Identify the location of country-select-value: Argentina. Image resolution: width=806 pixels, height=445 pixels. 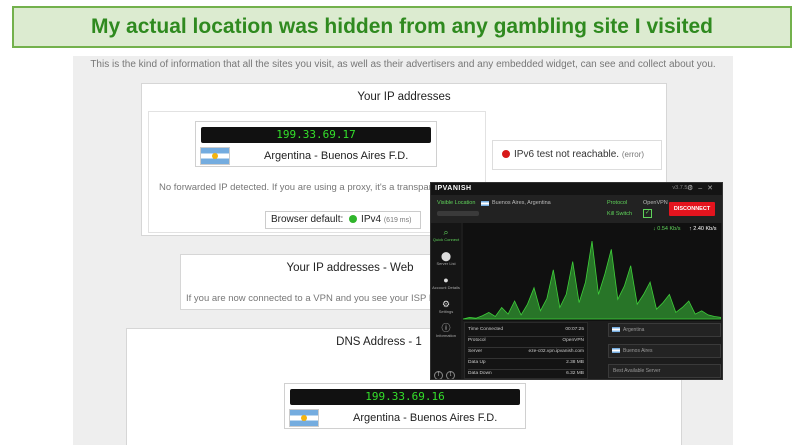
(634, 330).